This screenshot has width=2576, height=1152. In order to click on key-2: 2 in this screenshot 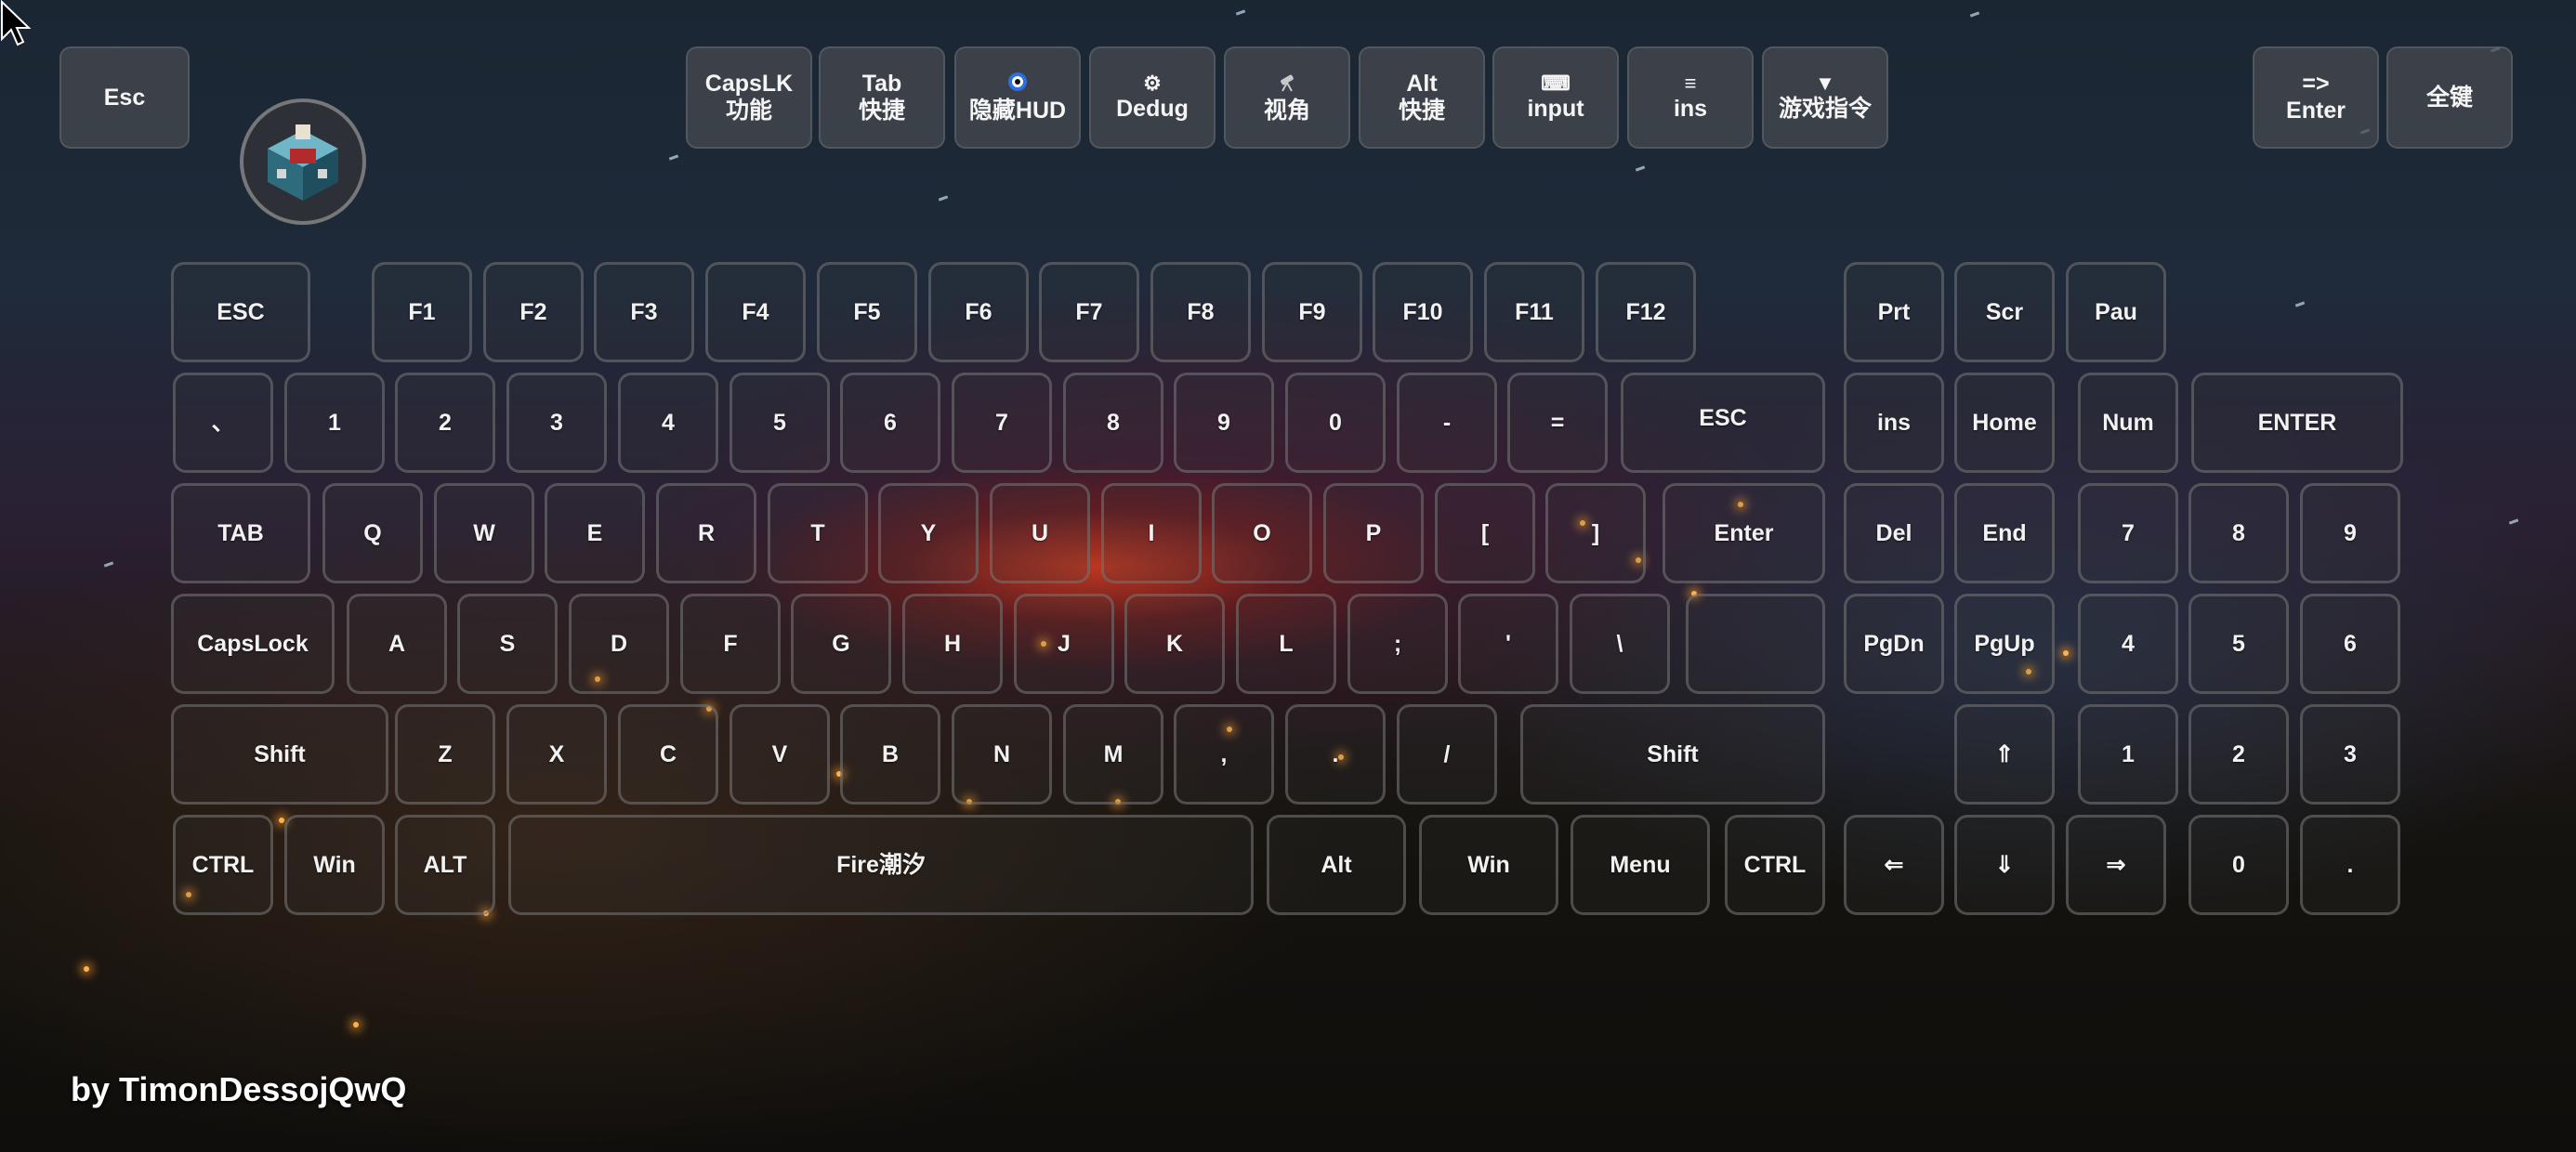, I will do `click(445, 423)`.